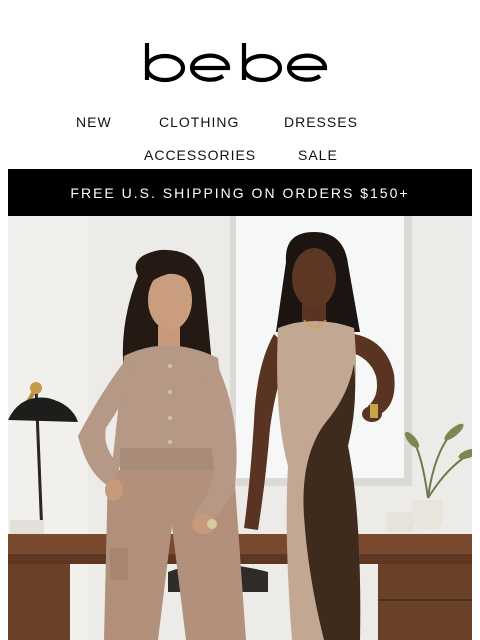  What do you see at coordinates (94, 122) in the screenshot?
I see `nav-item-new: NEW` at bounding box center [94, 122].